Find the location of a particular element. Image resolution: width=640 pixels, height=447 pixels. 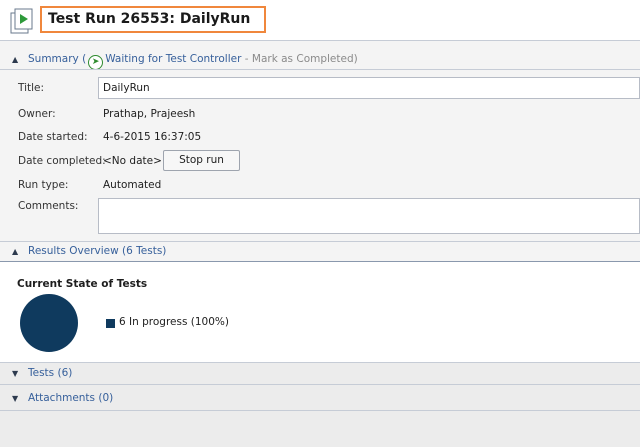

comments-field is located at coordinates (369, 216).